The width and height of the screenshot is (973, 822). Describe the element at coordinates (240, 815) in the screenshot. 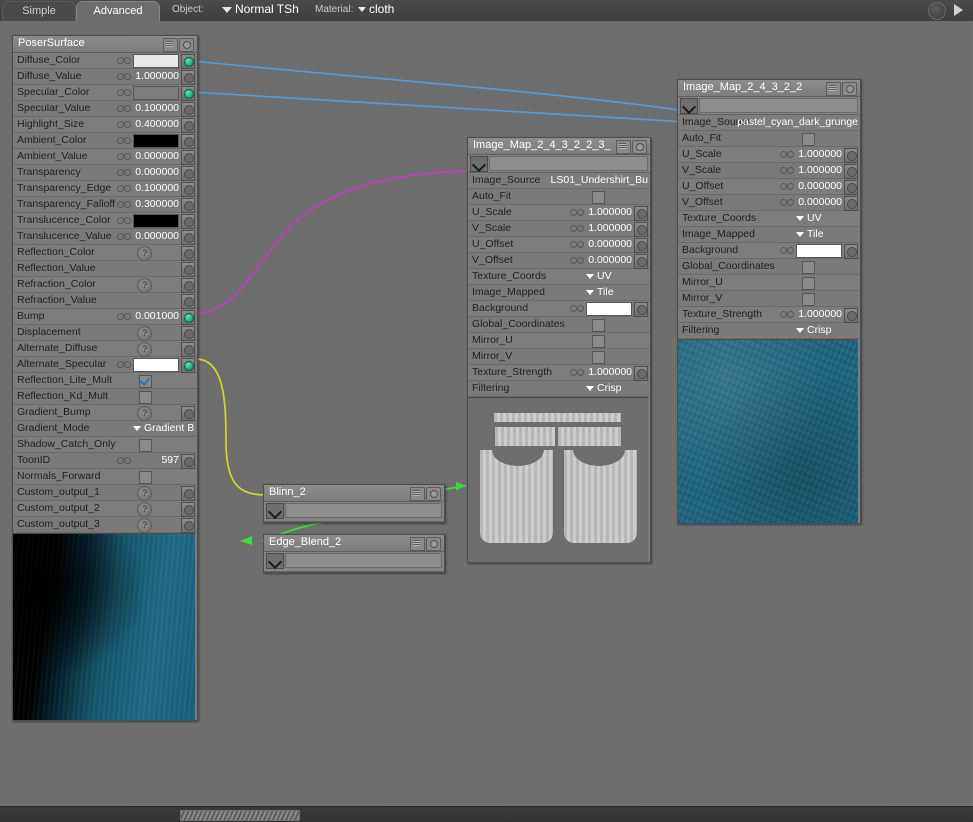

I see `scrollbar-thumb` at that location.